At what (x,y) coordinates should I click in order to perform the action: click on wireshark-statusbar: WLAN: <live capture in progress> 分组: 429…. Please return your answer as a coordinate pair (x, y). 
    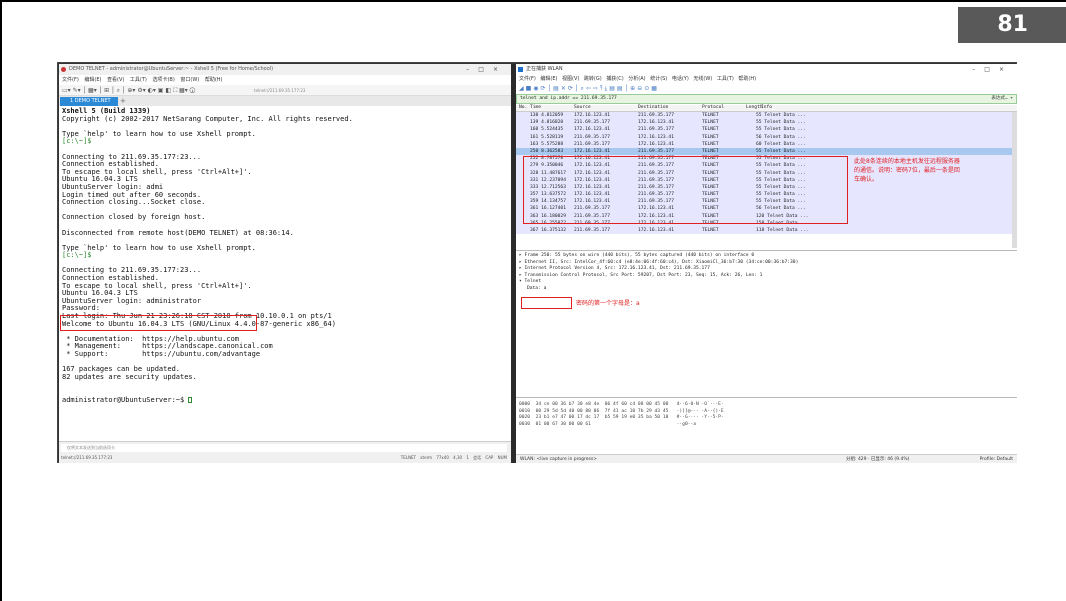
    Looking at the image, I should click on (766, 458).